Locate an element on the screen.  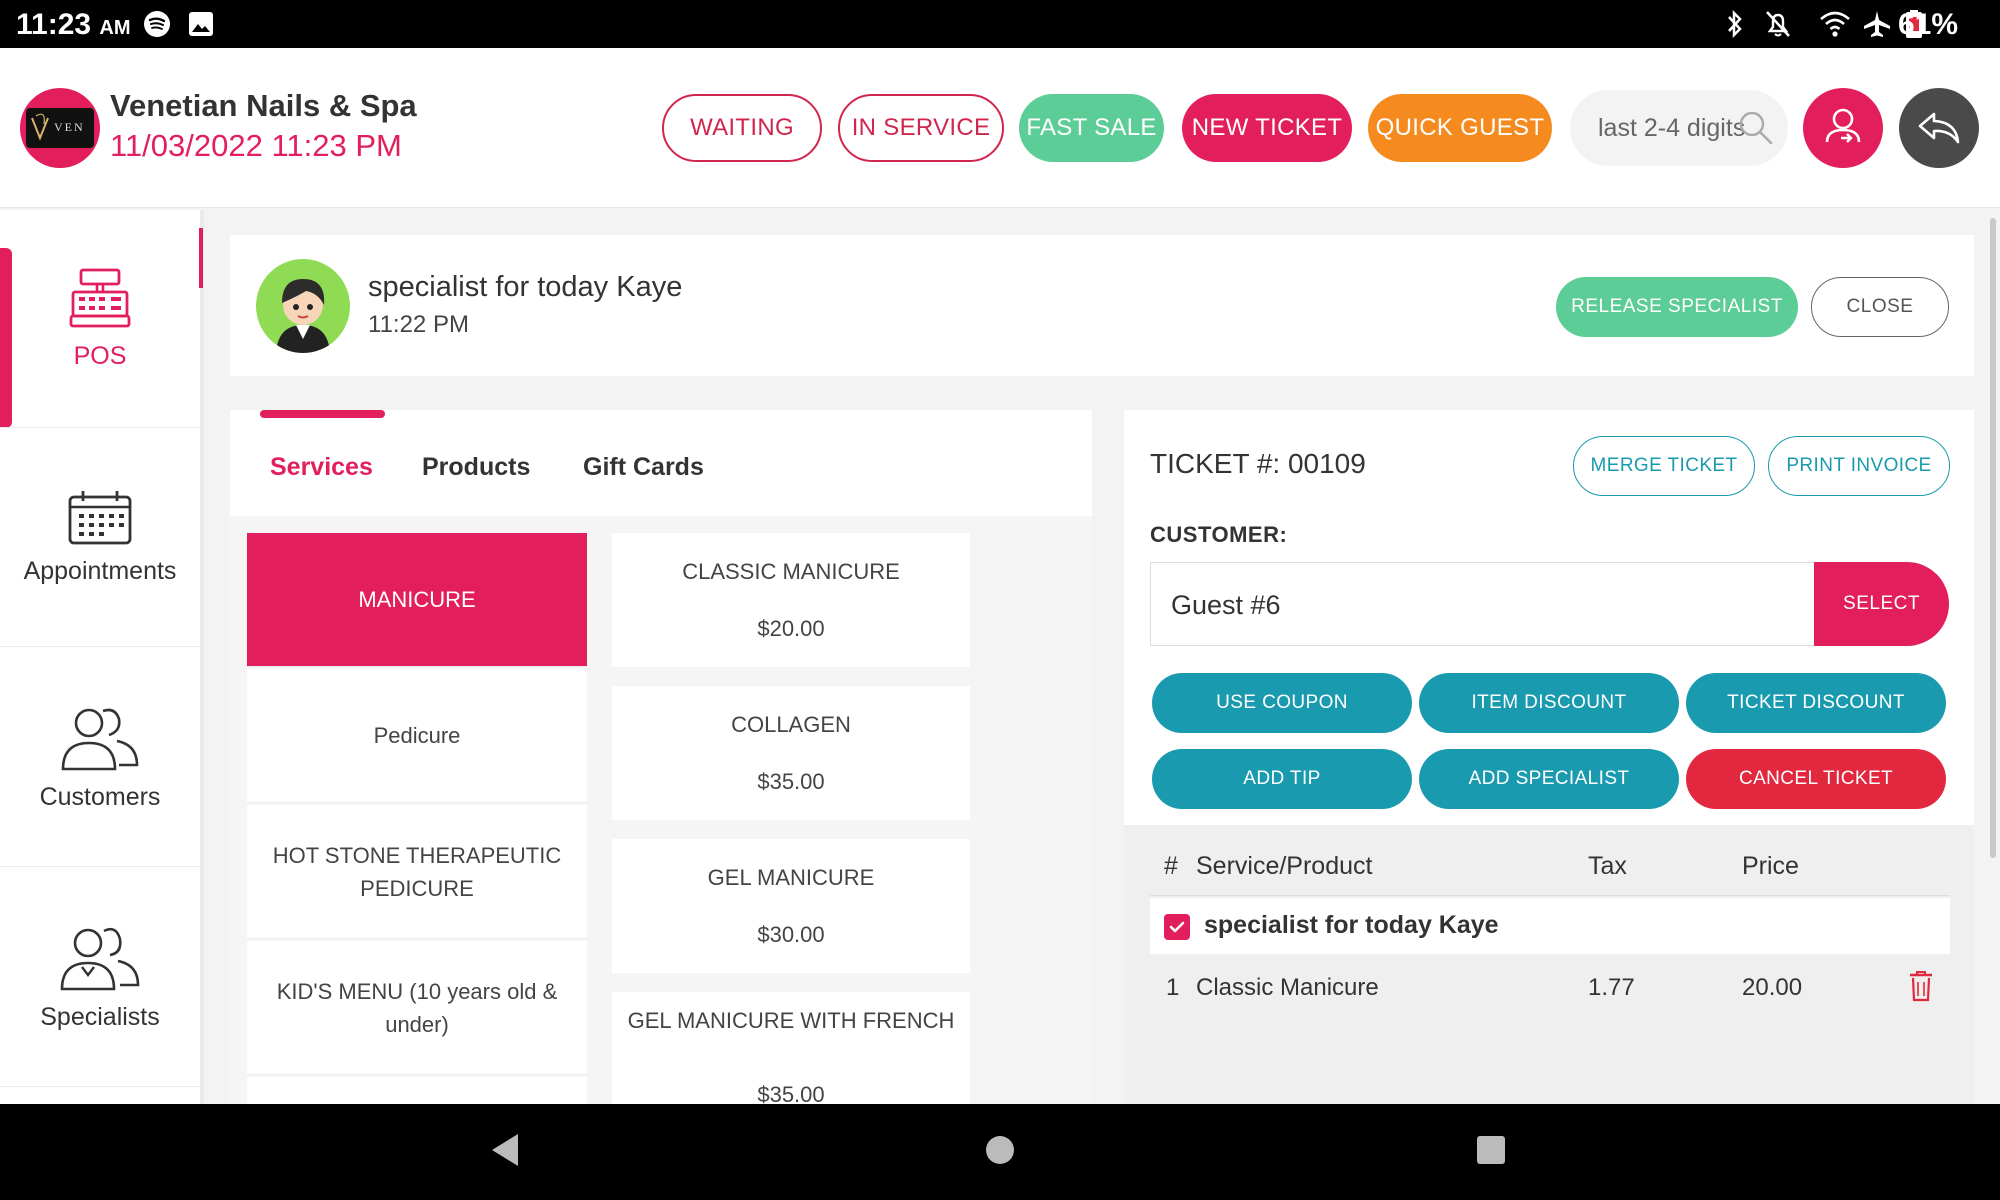
col-number: # is located at coordinates (1171, 866).